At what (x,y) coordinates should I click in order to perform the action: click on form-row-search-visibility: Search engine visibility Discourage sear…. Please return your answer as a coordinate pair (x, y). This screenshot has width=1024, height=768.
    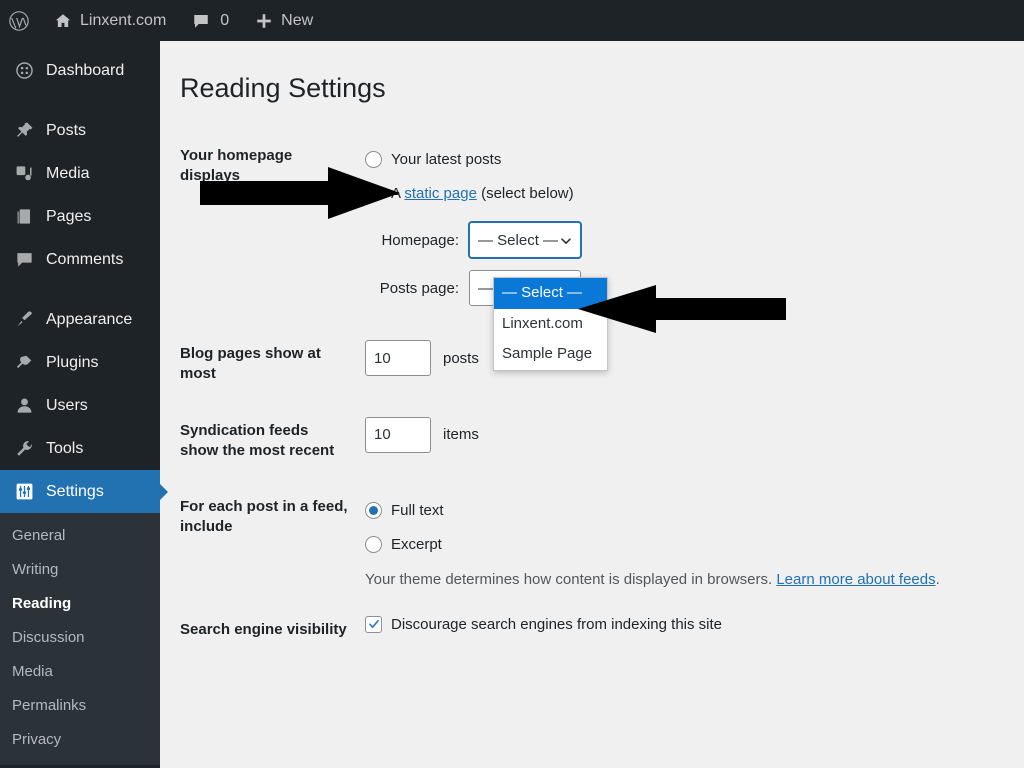
    Looking at the image, I should click on (582, 630).